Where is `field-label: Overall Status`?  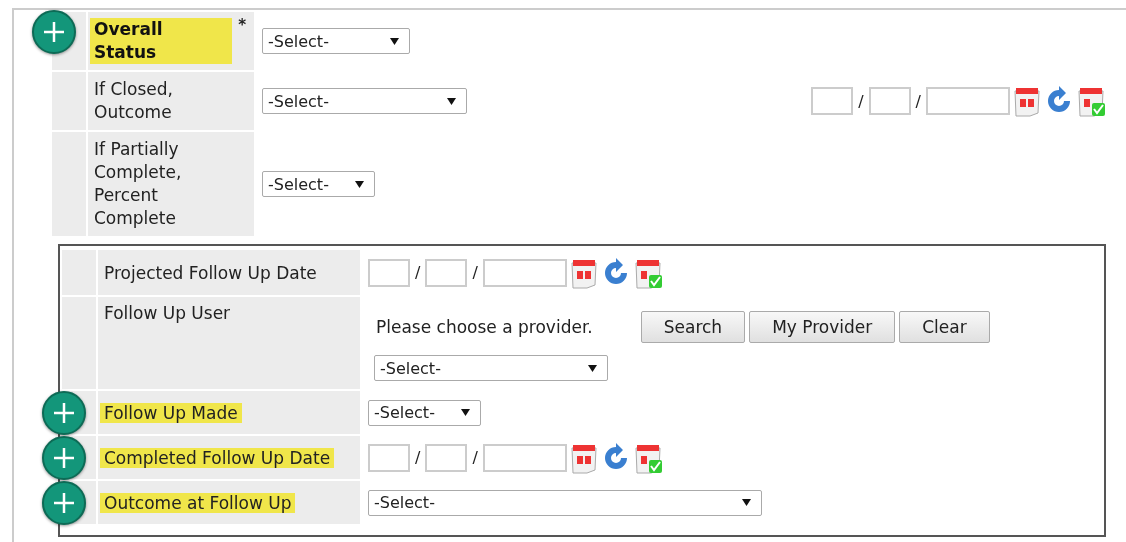
field-label: Overall Status is located at coordinates (161, 41).